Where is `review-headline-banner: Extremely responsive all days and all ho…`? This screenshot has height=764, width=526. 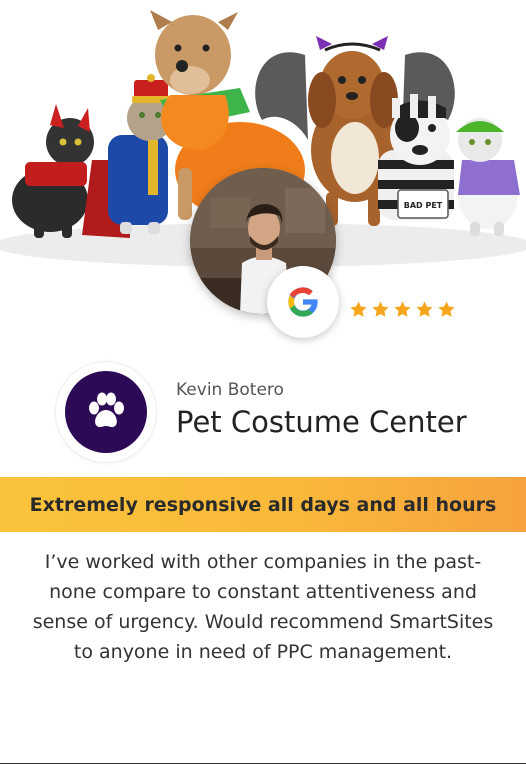 review-headline-banner: Extremely responsive all days and all ho… is located at coordinates (263, 504).